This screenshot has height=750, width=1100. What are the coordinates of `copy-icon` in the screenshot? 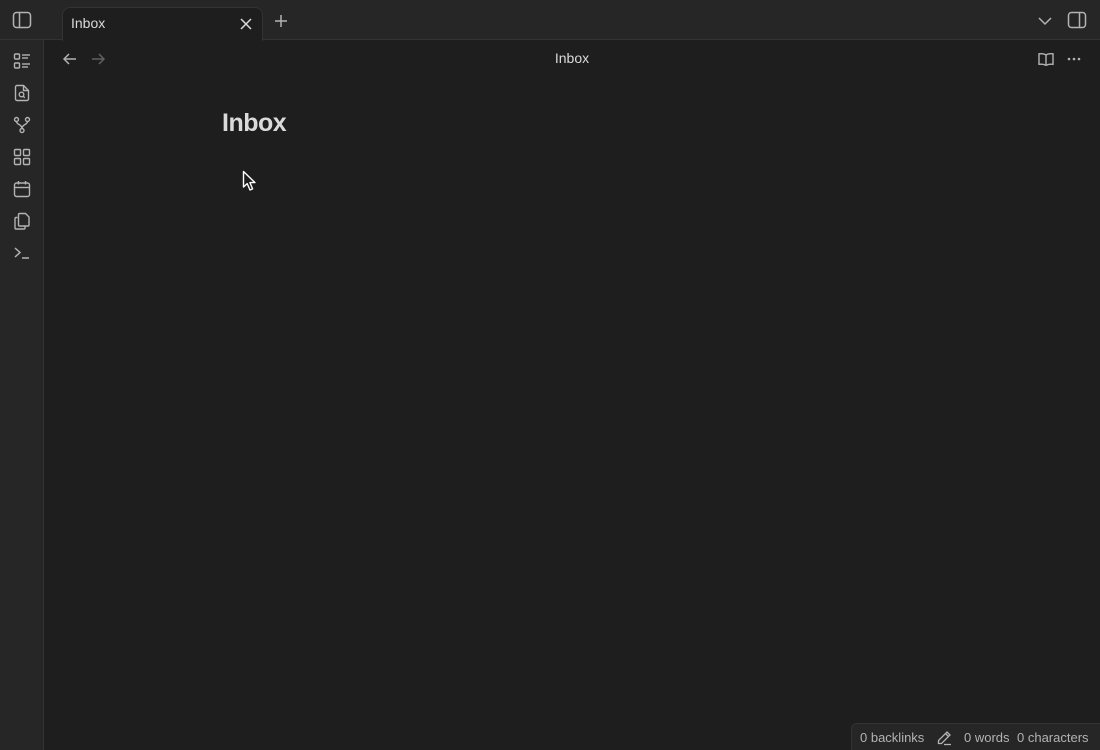 It's located at (22, 221).